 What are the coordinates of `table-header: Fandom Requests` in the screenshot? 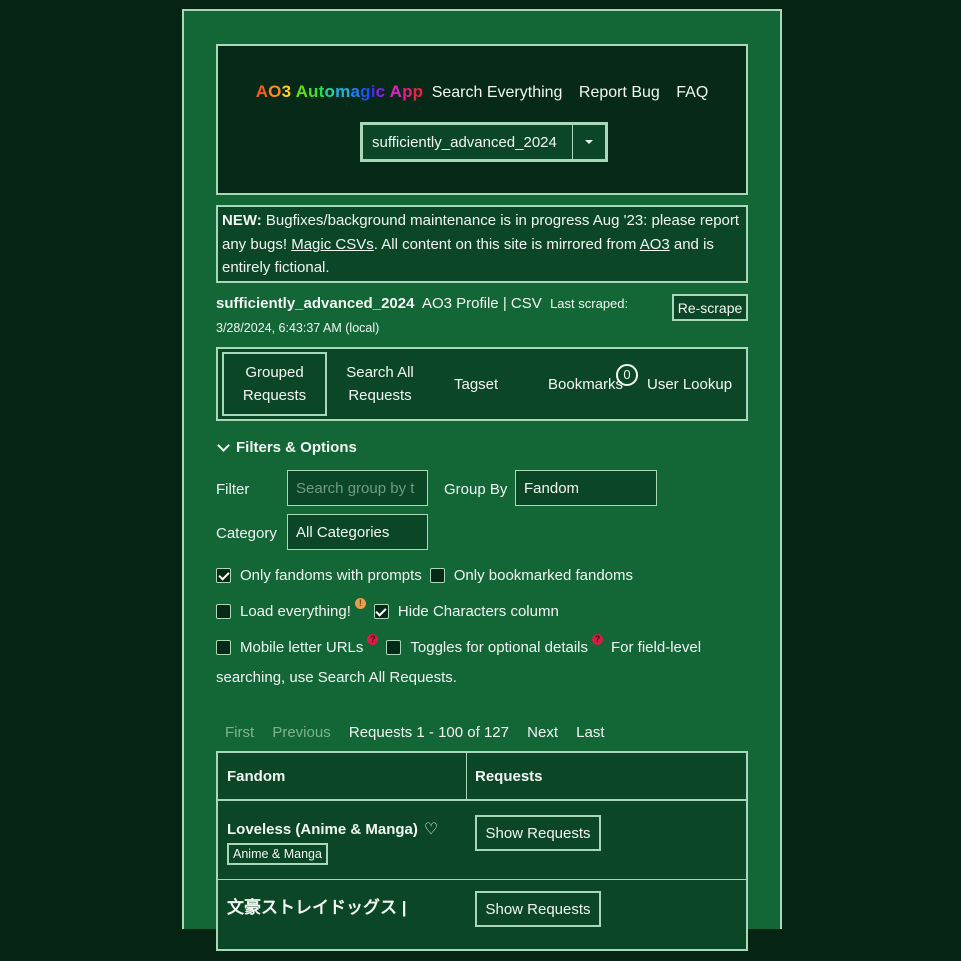 It's located at (482, 777).